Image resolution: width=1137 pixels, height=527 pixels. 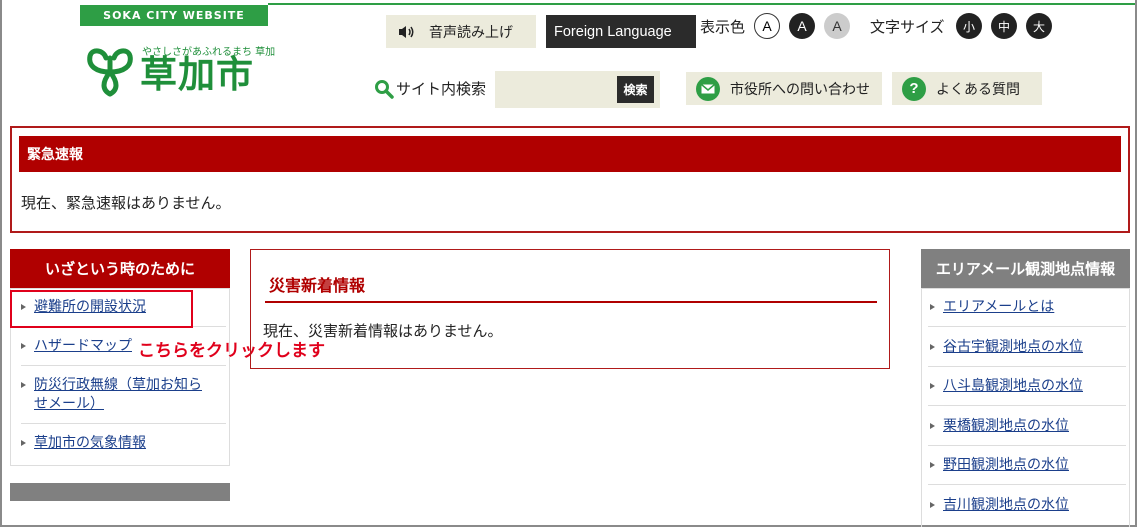 I want to click on area-mail-about-link: エリアメールとは, so click(x=998, y=307).